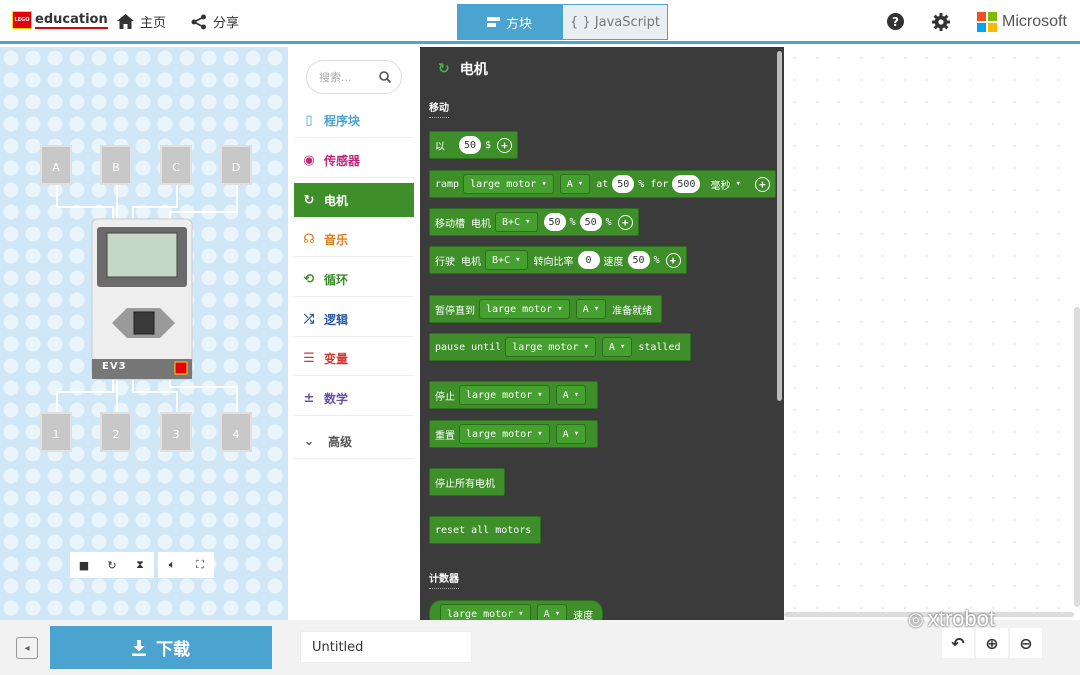 This screenshot has width=1080, height=675. I want to click on block-reset: 重置 large motor A, so click(514, 434).